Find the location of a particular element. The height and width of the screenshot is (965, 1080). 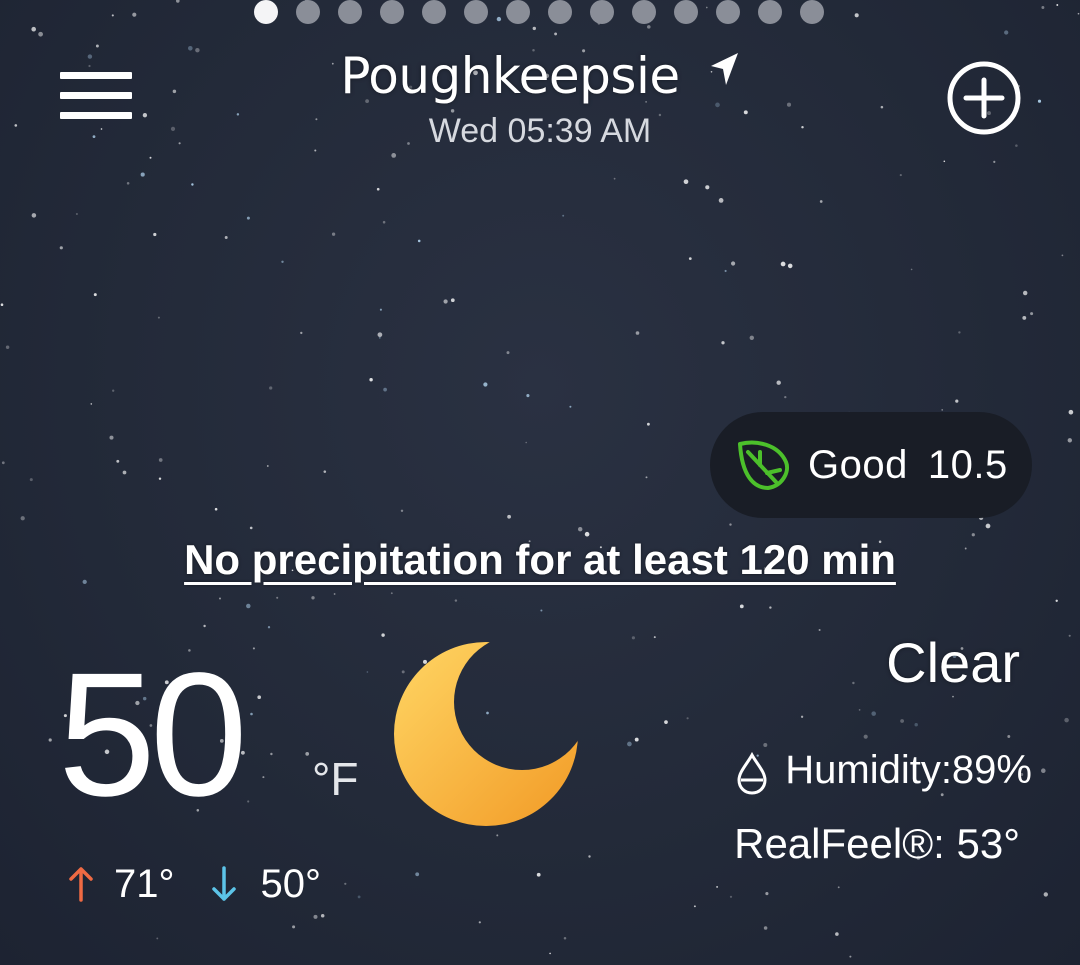

arrow-up-icon is located at coordinates (81, 884).